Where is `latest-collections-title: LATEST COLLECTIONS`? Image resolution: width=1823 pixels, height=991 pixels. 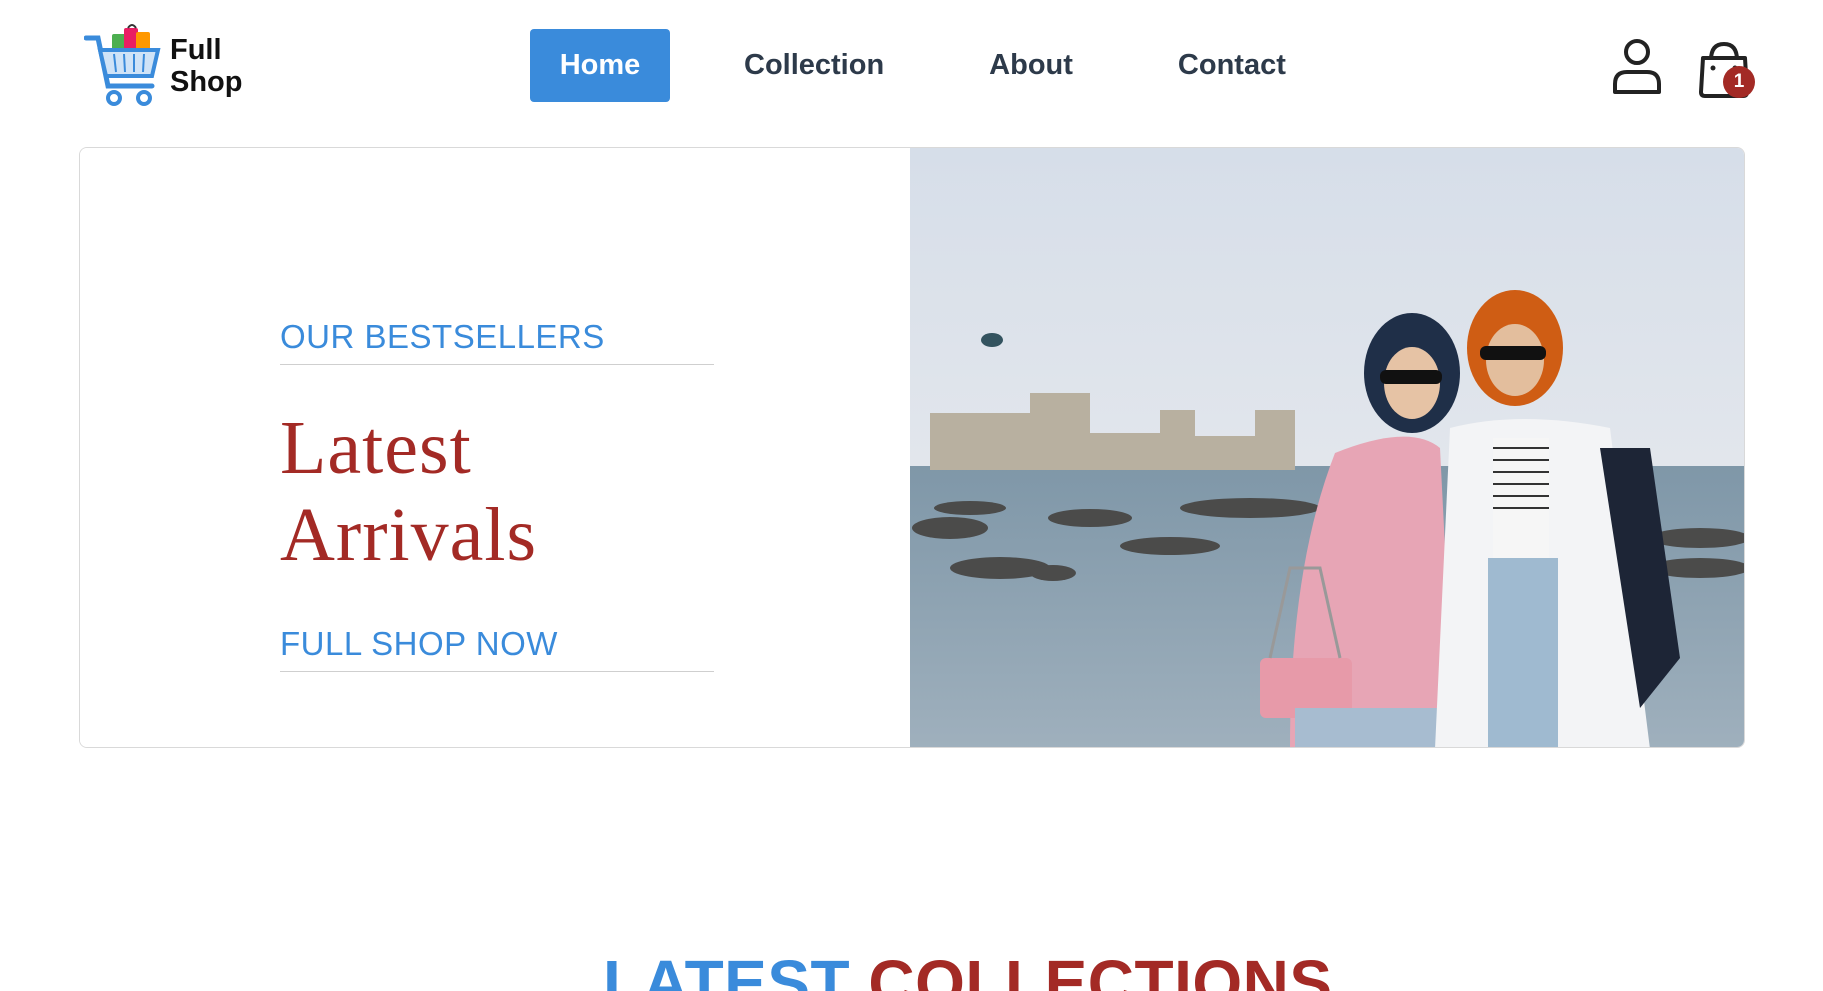
latest-collections-title: LATEST COLLECTIONS is located at coordinates (967, 968).